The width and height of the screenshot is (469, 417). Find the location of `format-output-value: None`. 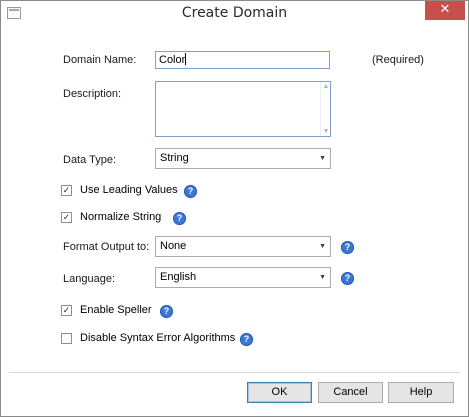

format-output-value: None is located at coordinates (173, 246).